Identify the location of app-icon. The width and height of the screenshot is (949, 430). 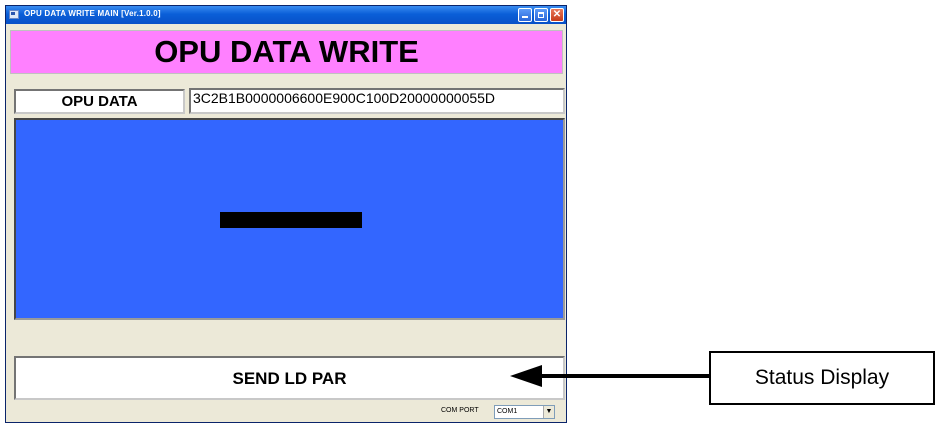
(14, 14).